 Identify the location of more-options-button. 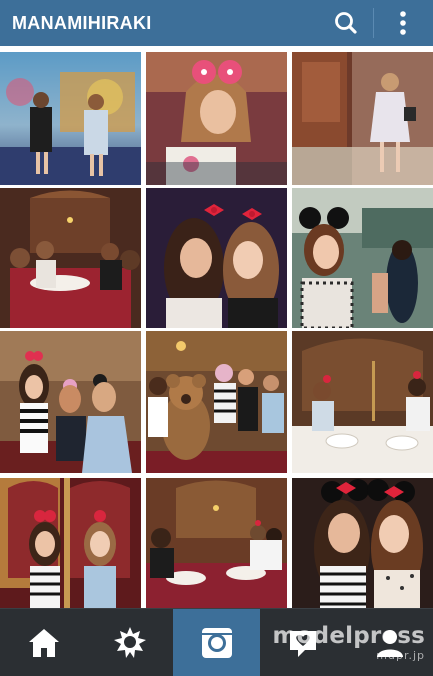
(403, 23).